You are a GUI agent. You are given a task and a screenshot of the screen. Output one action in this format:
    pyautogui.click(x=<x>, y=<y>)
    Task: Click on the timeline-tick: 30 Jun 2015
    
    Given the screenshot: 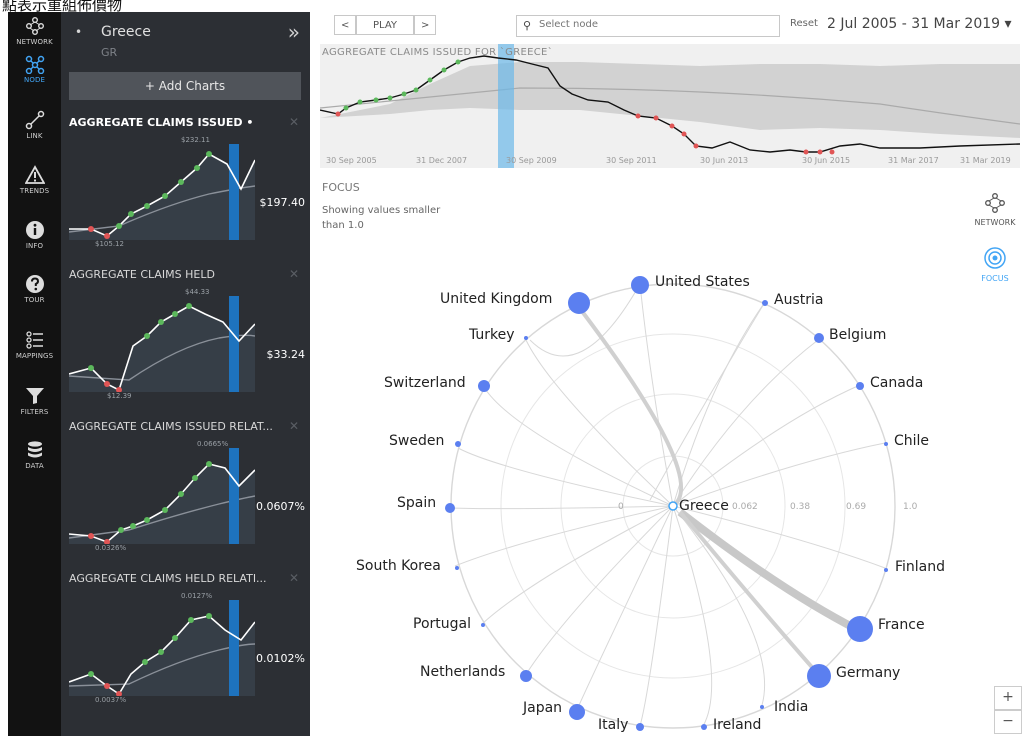 What is the action you would take?
    pyautogui.click(x=826, y=160)
    